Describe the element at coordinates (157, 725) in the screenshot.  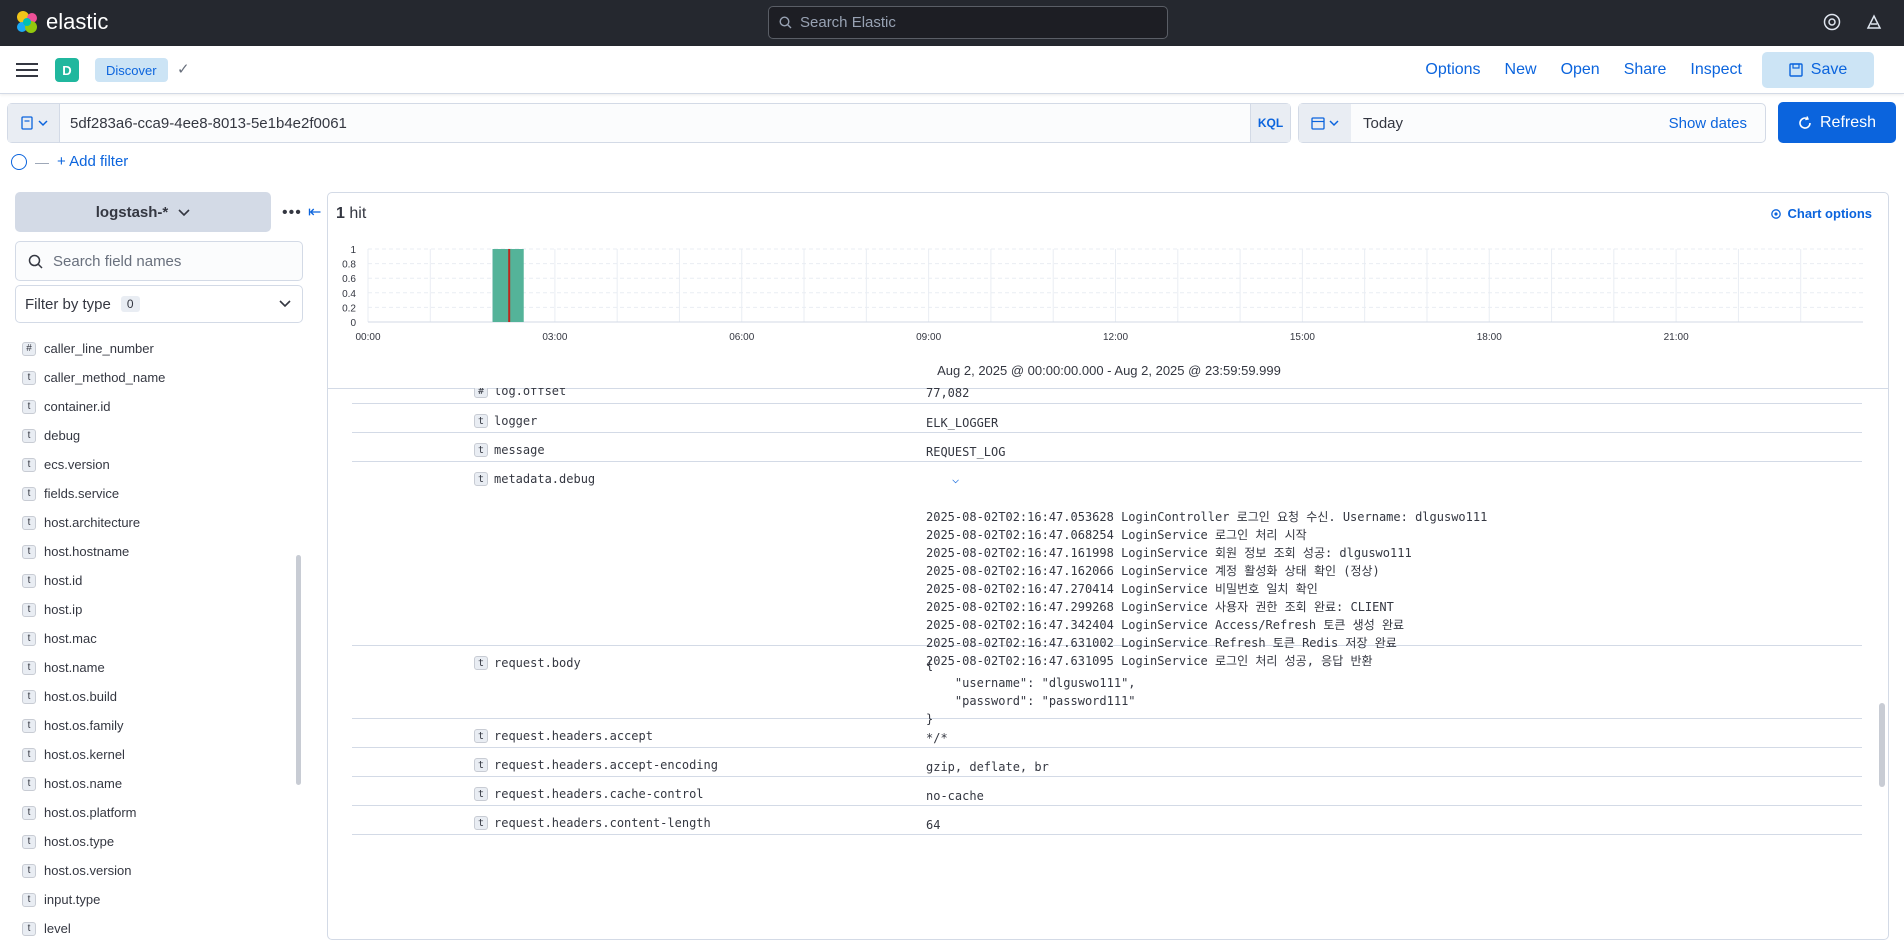
I see `field-list-item: t host.os.family` at that location.